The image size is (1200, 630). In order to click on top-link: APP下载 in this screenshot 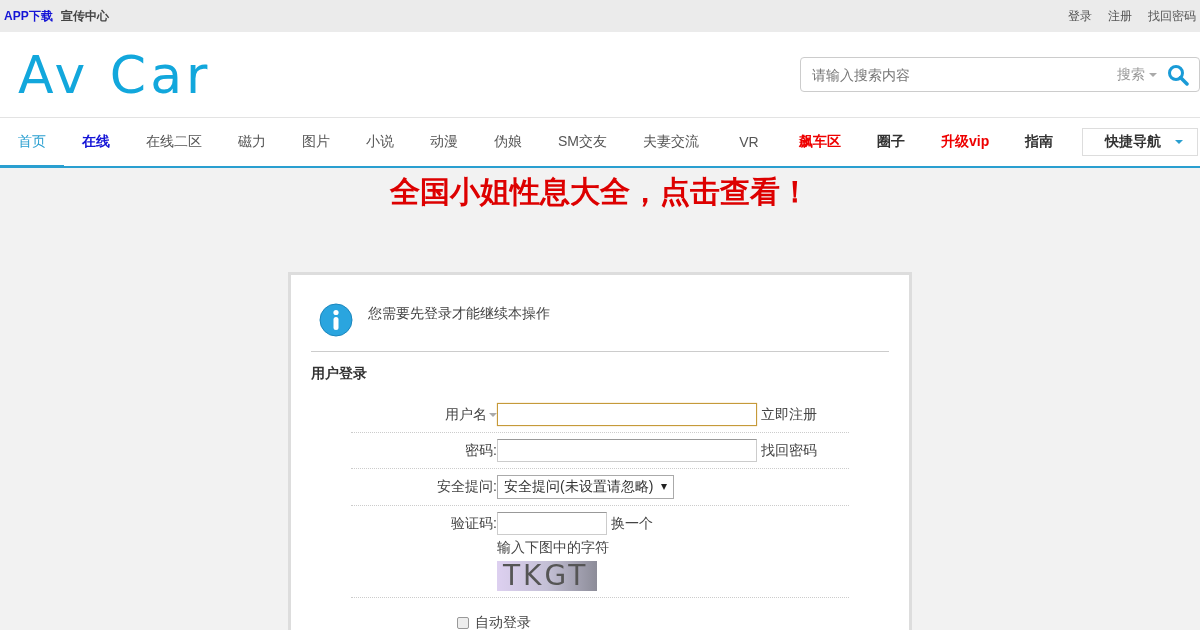, I will do `click(28, 16)`.